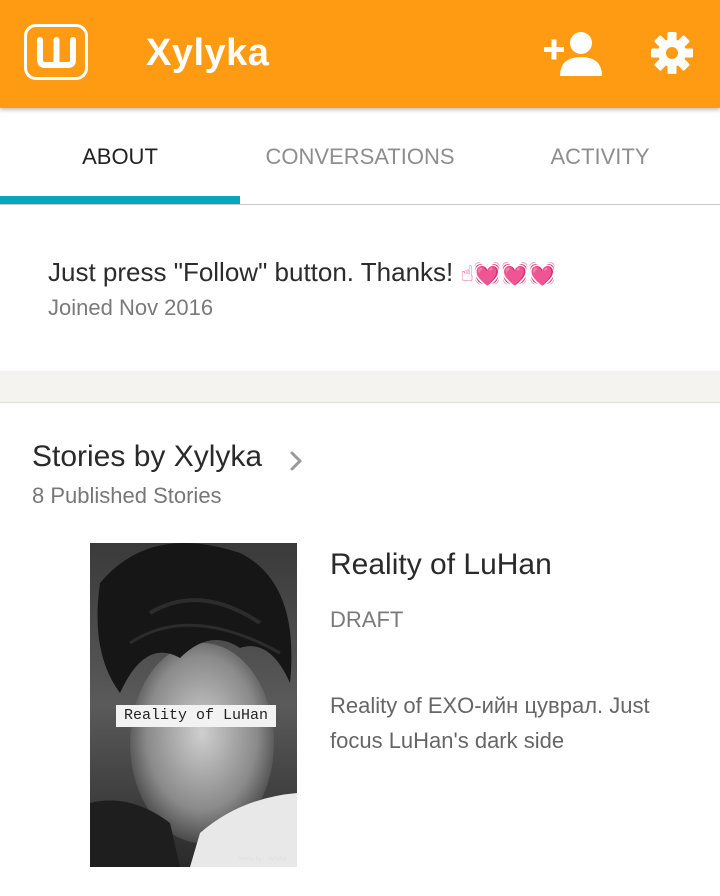 The image size is (720, 896). What do you see at coordinates (262, 859) in the screenshot?
I see `cover-credit-text: Story by: Xylyka` at bounding box center [262, 859].